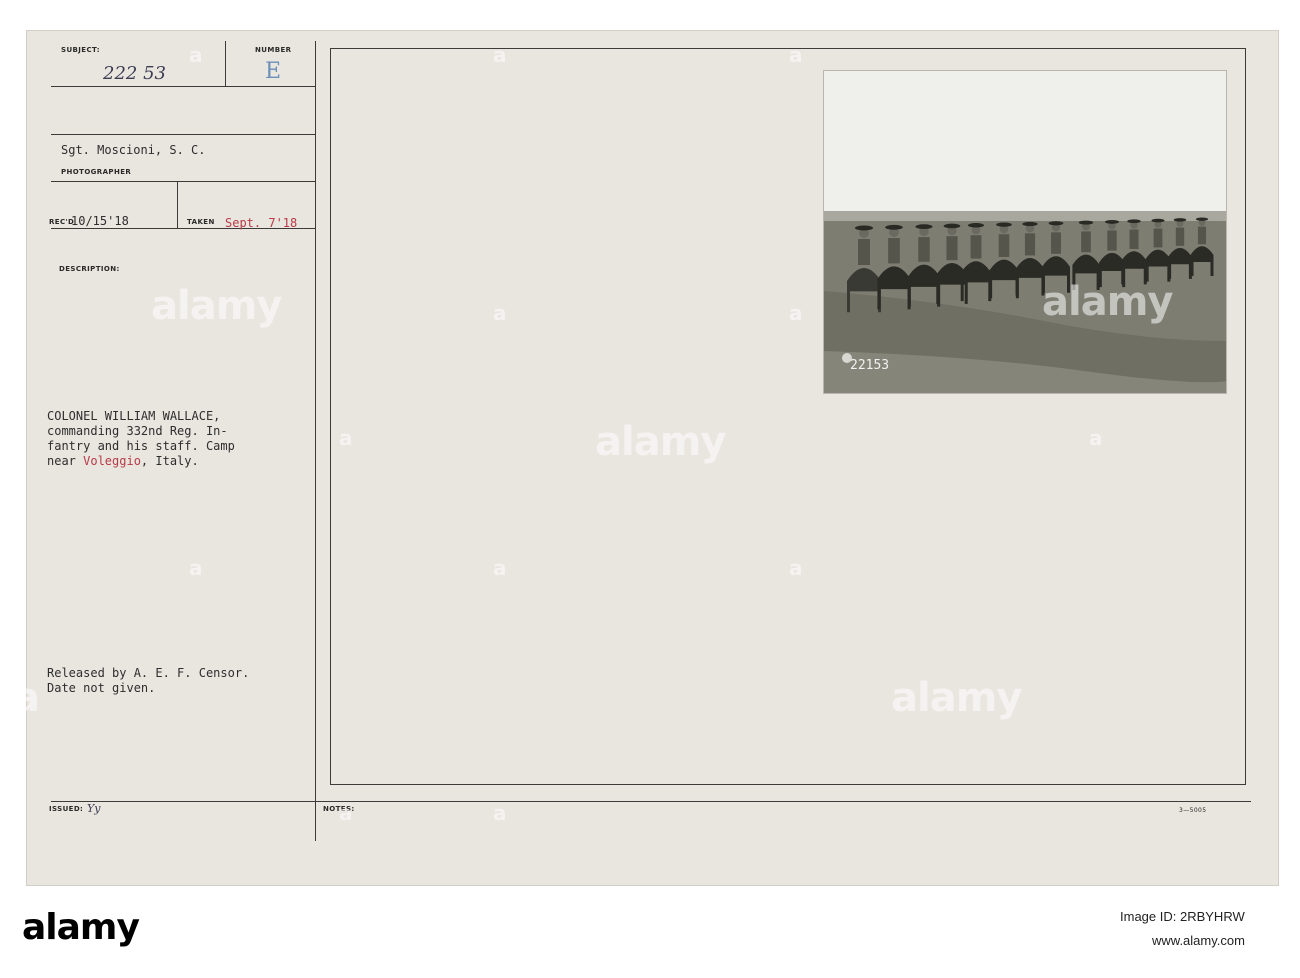 This screenshot has width=1300, height=978. Describe the element at coordinates (1182, 916) in the screenshot. I see `image-id-text: Image ID: 2RBYHRW` at that location.